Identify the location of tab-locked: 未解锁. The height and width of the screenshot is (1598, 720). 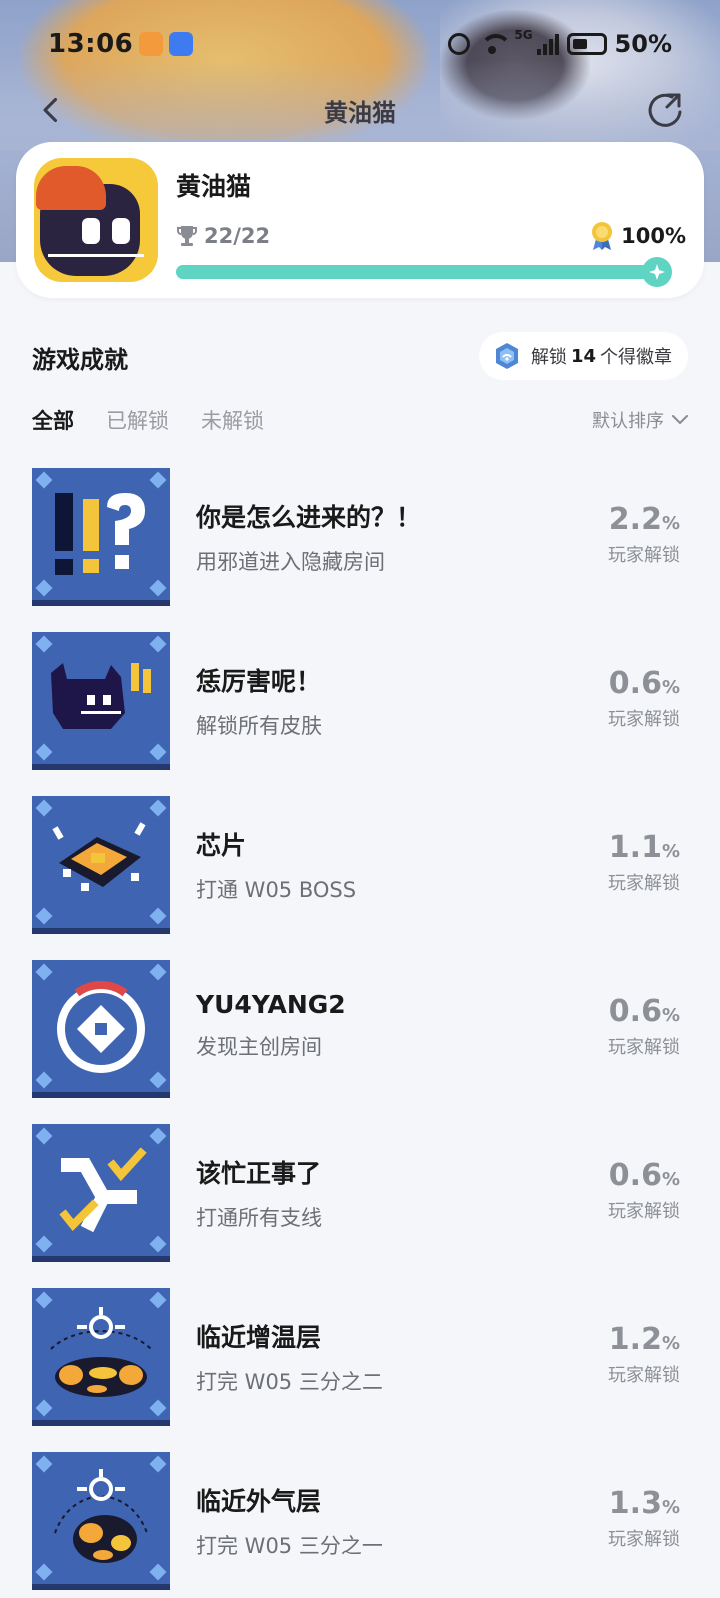
(232, 420).